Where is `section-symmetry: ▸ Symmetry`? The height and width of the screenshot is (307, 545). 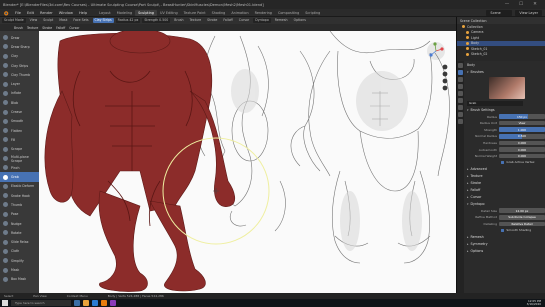
section-symmetry: ▸ Symmetry is located at coordinates (505, 244).